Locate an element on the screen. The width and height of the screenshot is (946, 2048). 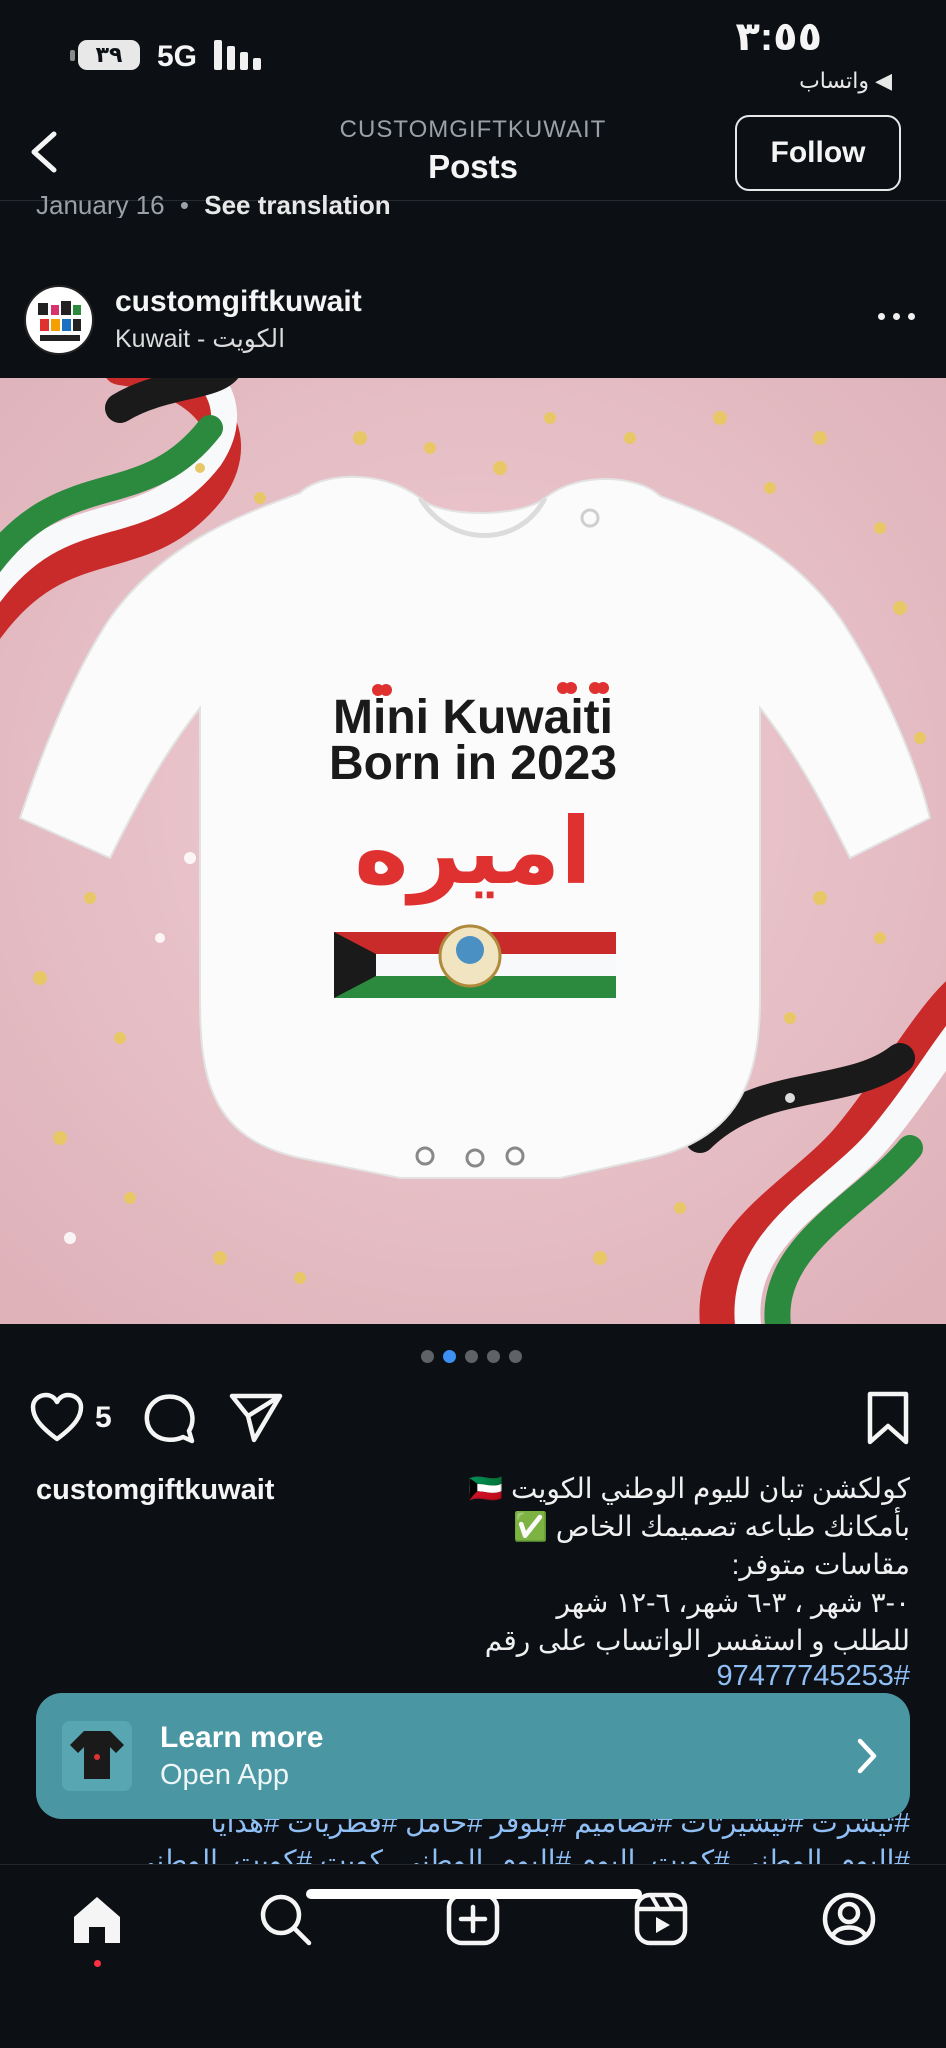
brand-logo-icon is located at coordinates (59, 321).